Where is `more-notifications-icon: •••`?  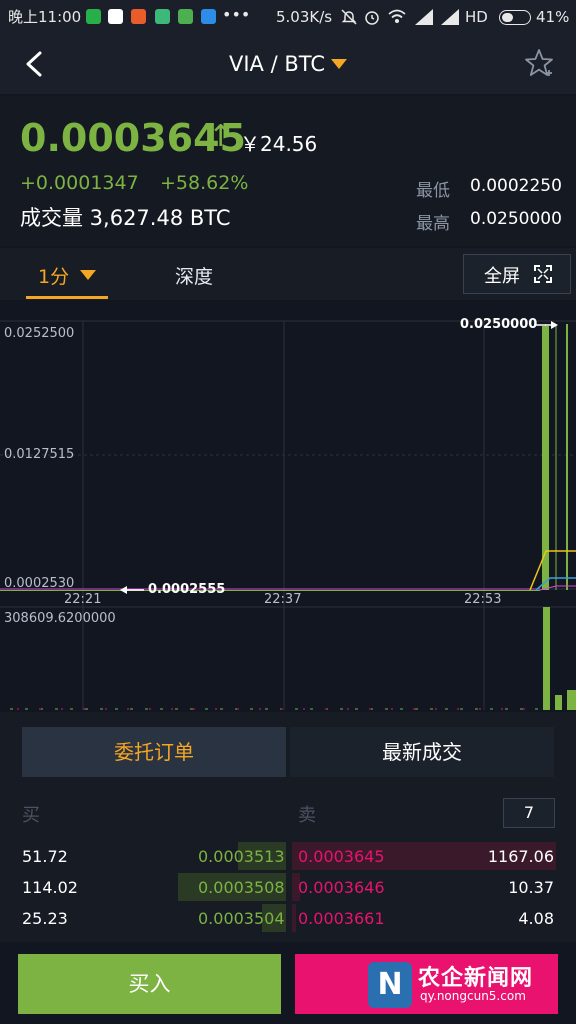
more-notifications-icon: ••• is located at coordinates (236, 14).